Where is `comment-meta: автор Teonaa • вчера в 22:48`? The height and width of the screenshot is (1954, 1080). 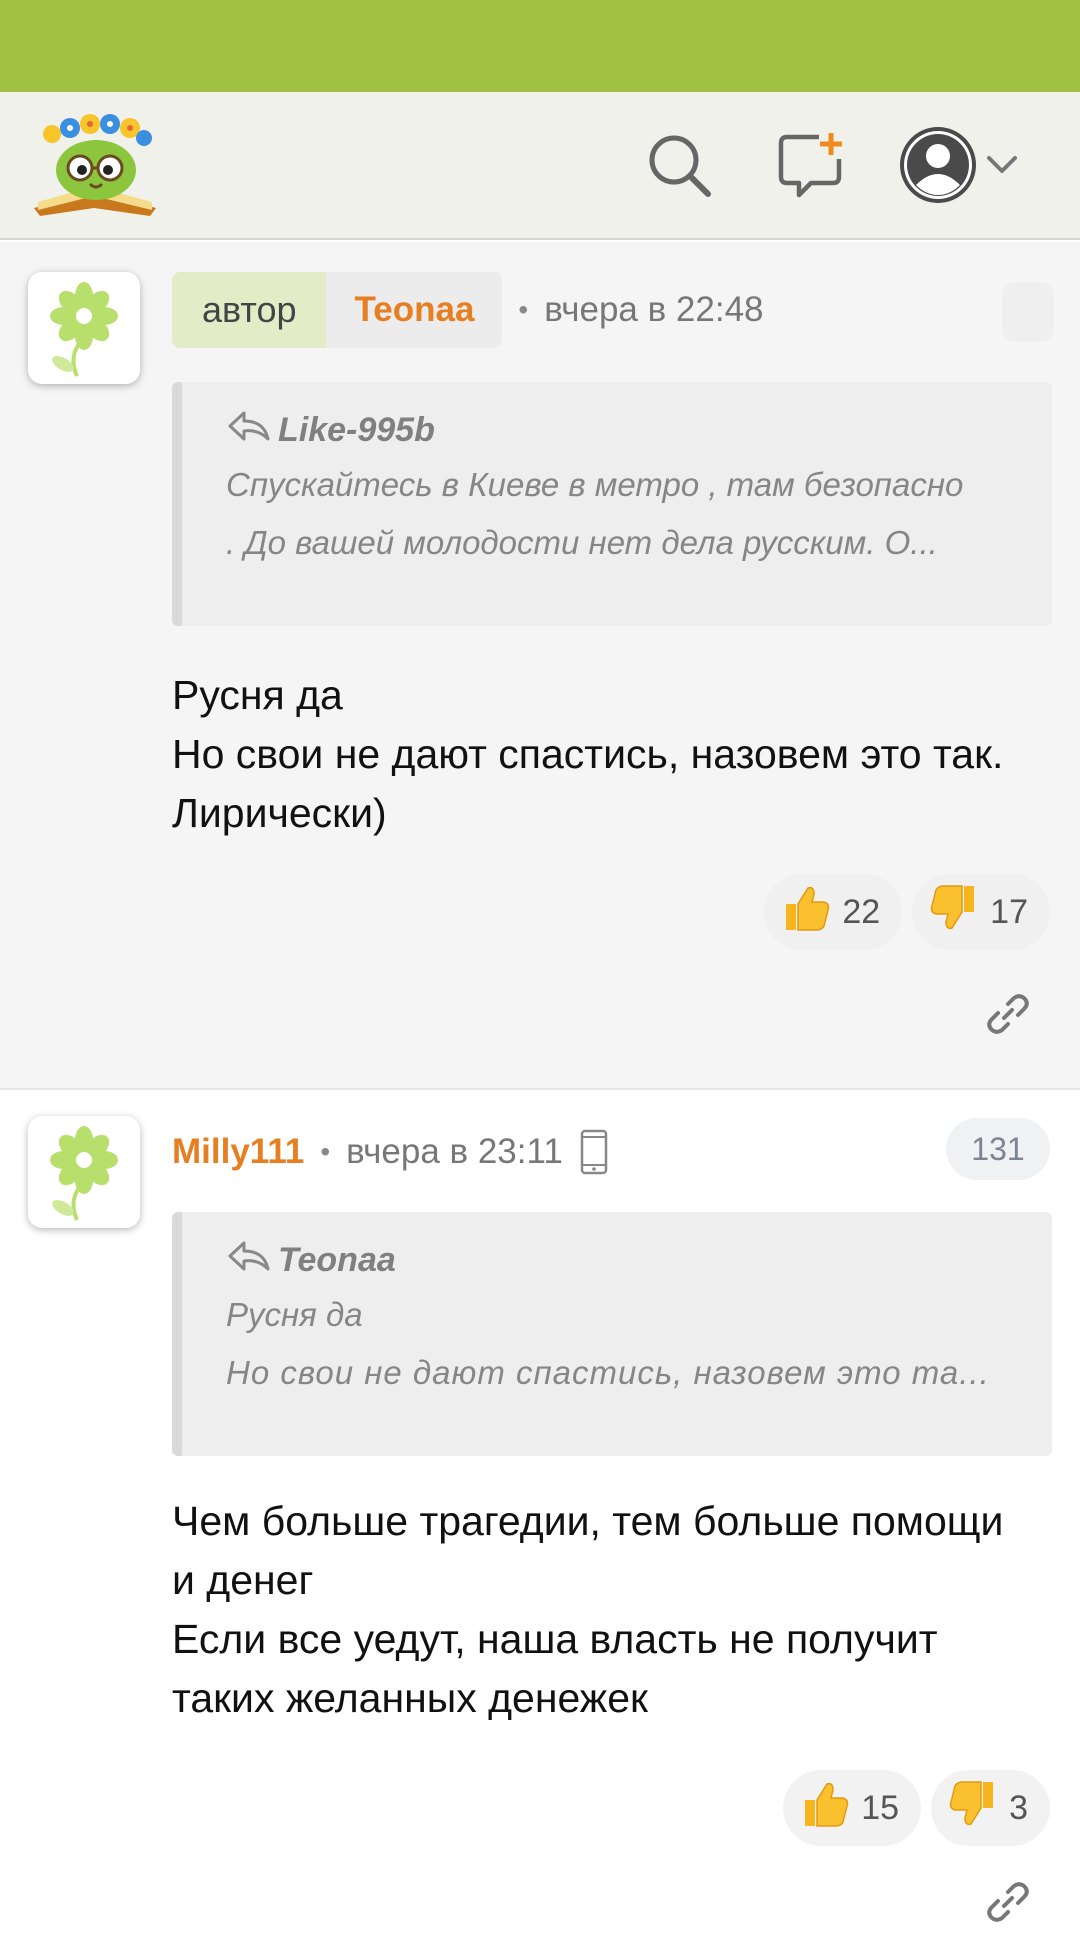 comment-meta: автор Teonaa • вчера в 22:48 is located at coordinates (468, 310).